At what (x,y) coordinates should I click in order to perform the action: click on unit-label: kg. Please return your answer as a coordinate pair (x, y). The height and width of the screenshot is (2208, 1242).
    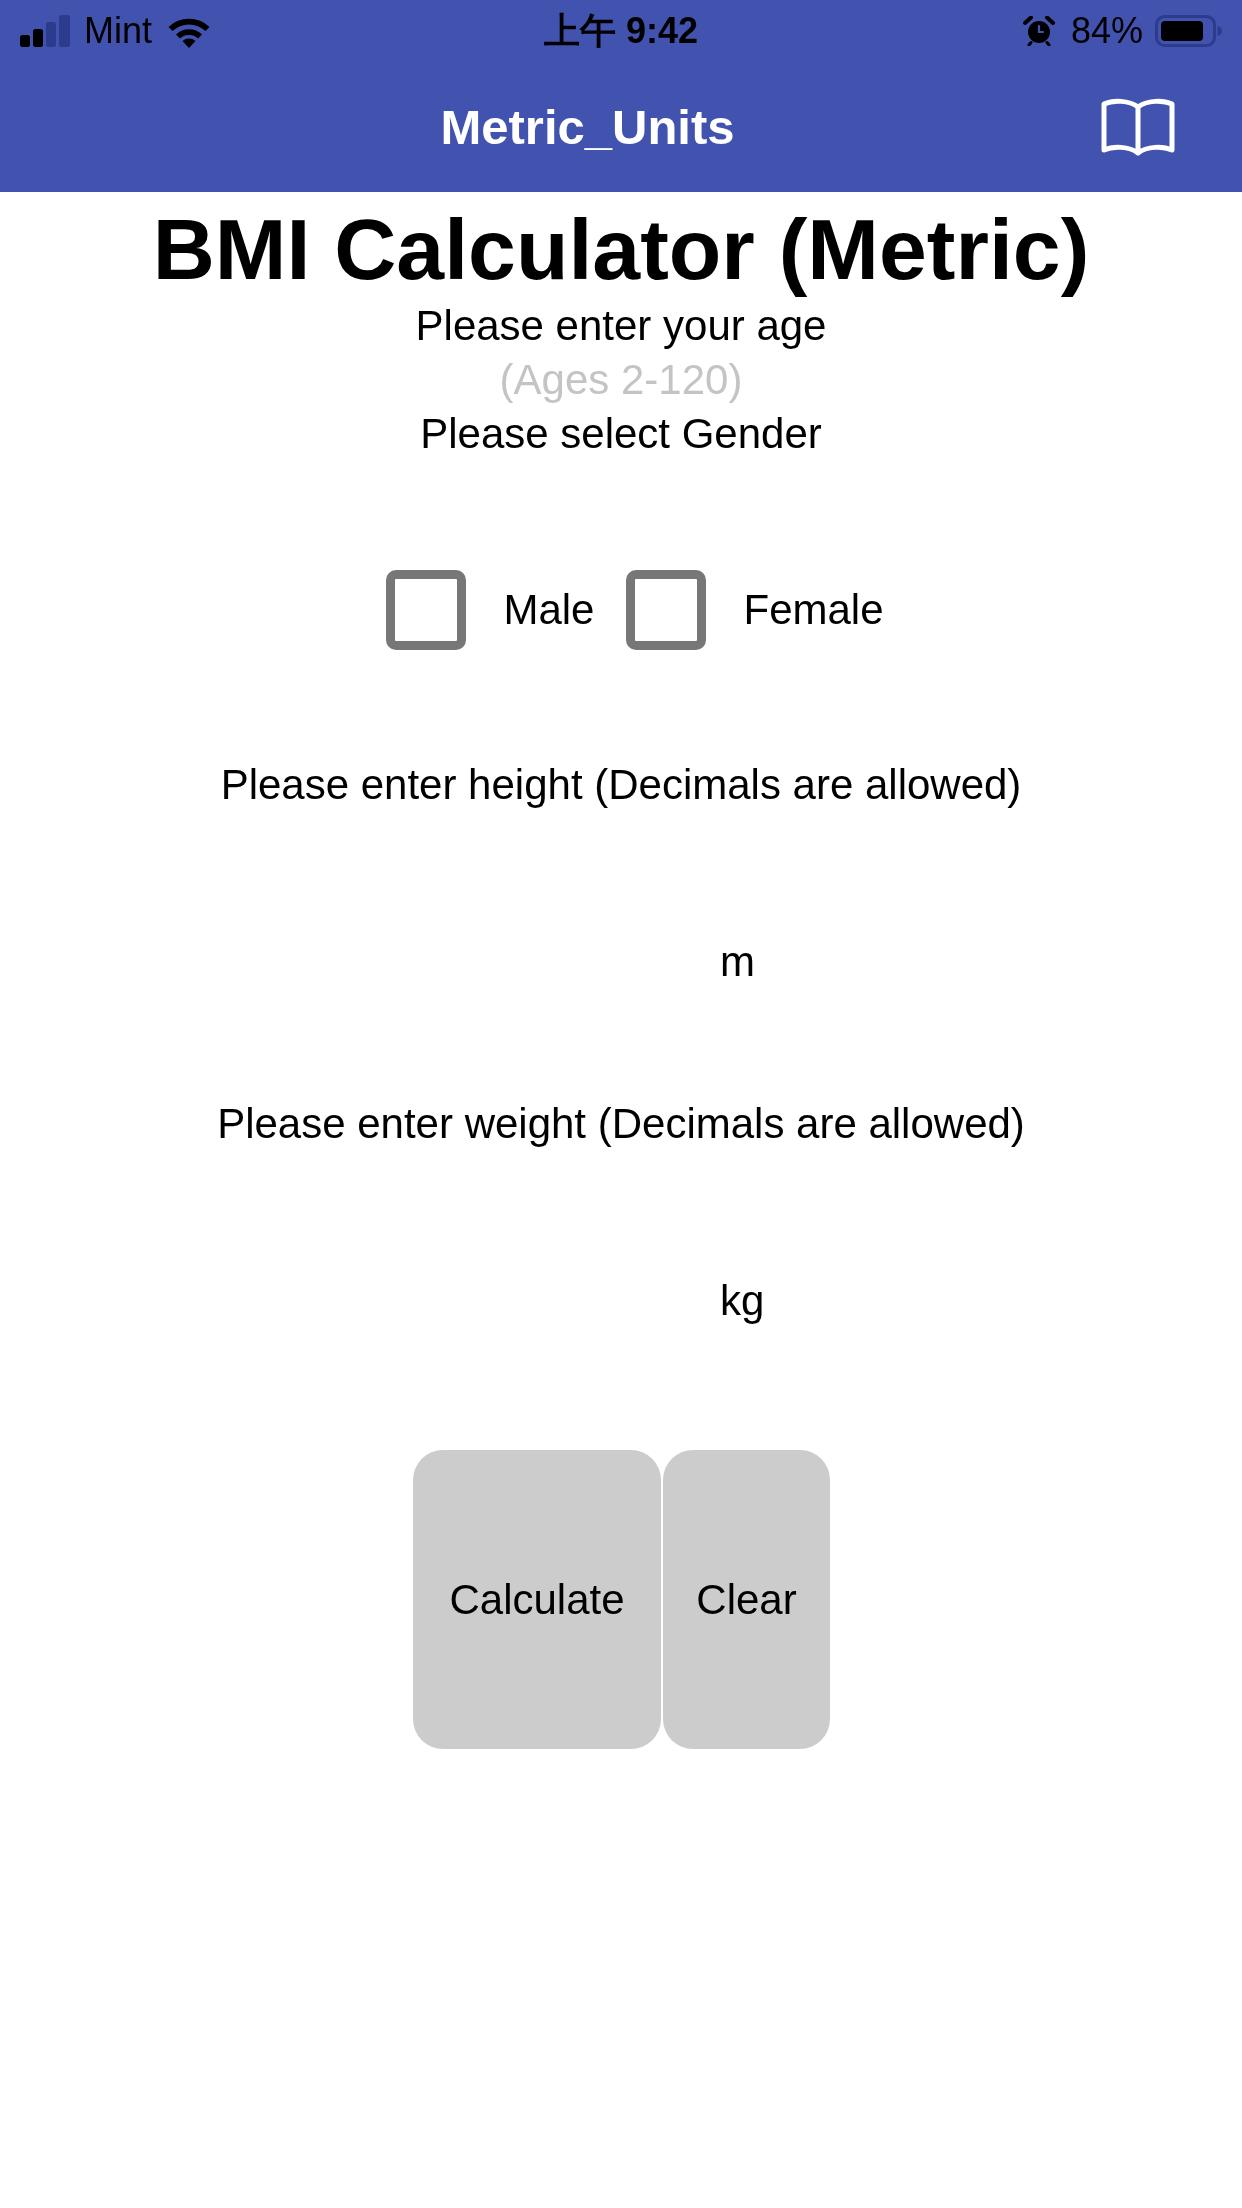
    Looking at the image, I should click on (742, 1301).